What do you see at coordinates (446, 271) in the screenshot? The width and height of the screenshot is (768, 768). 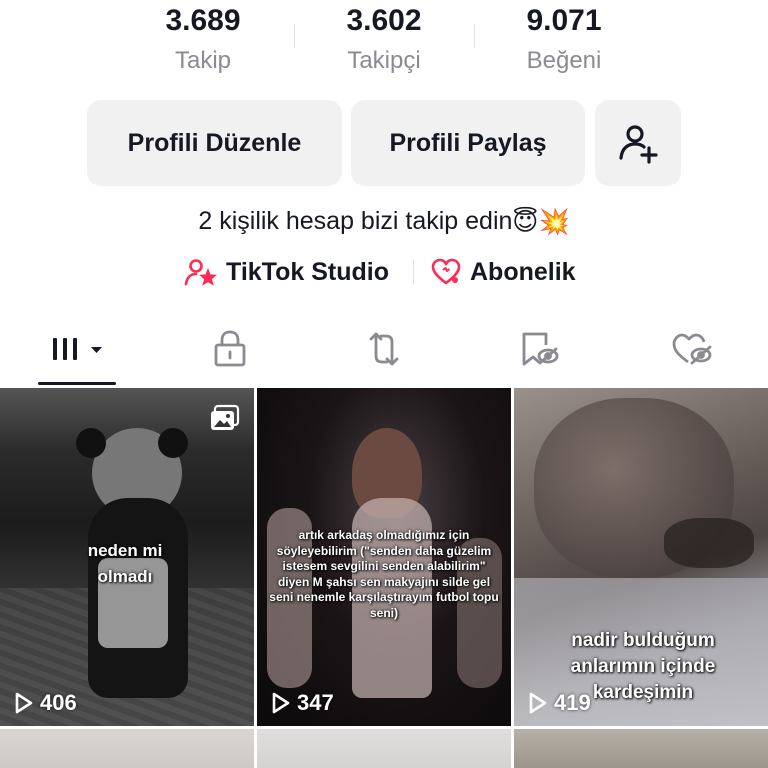 I see `subscription-heart-icon` at bounding box center [446, 271].